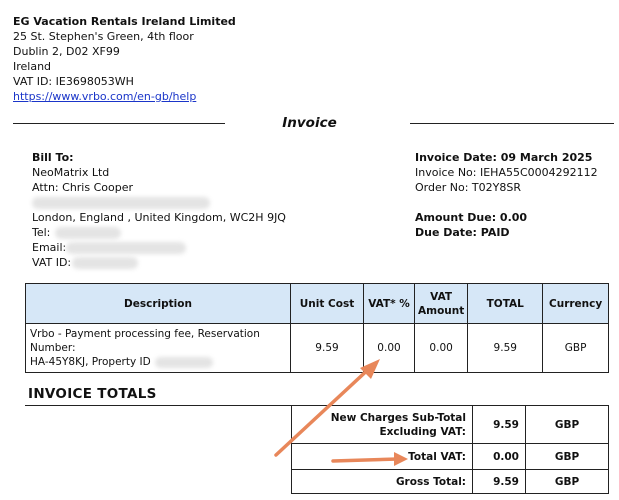 This screenshot has height=500, width=619. I want to click on annotation-arrows, so click(341, 412).